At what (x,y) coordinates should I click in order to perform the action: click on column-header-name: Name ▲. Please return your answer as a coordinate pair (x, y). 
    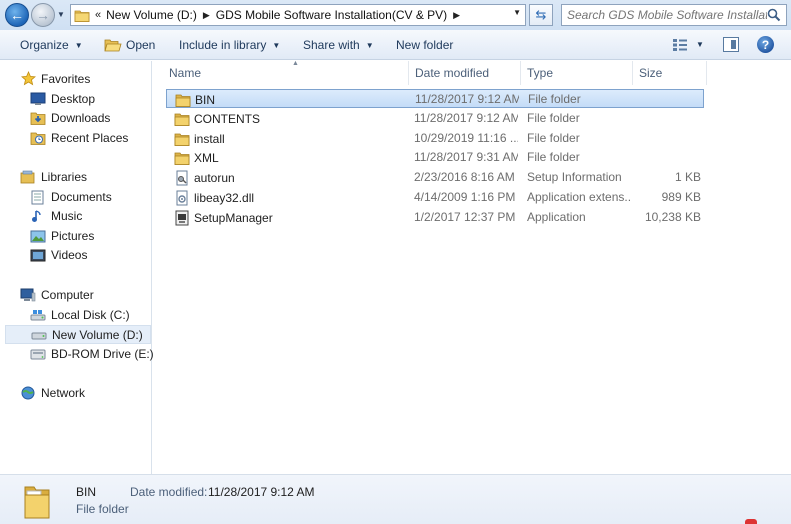
    Looking at the image, I should click on (286, 72).